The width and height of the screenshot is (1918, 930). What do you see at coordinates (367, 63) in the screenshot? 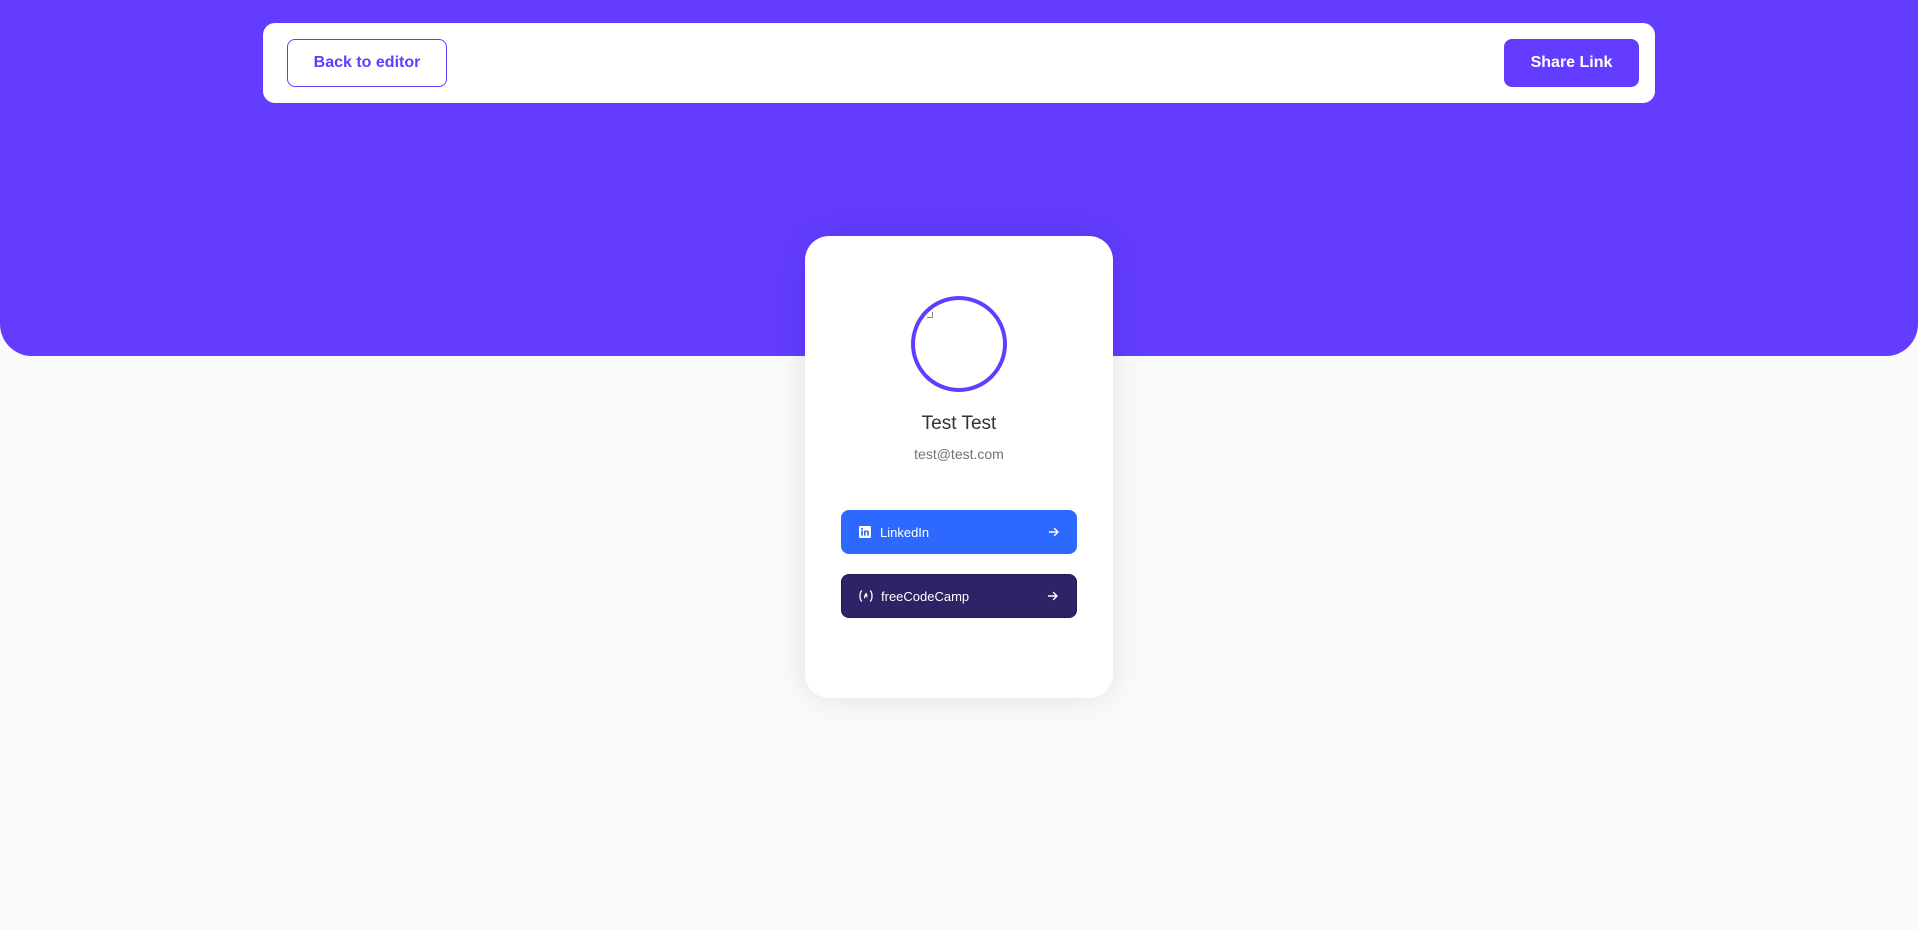
I see `back-to-editor-button: Back to editor` at bounding box center [367, 63].